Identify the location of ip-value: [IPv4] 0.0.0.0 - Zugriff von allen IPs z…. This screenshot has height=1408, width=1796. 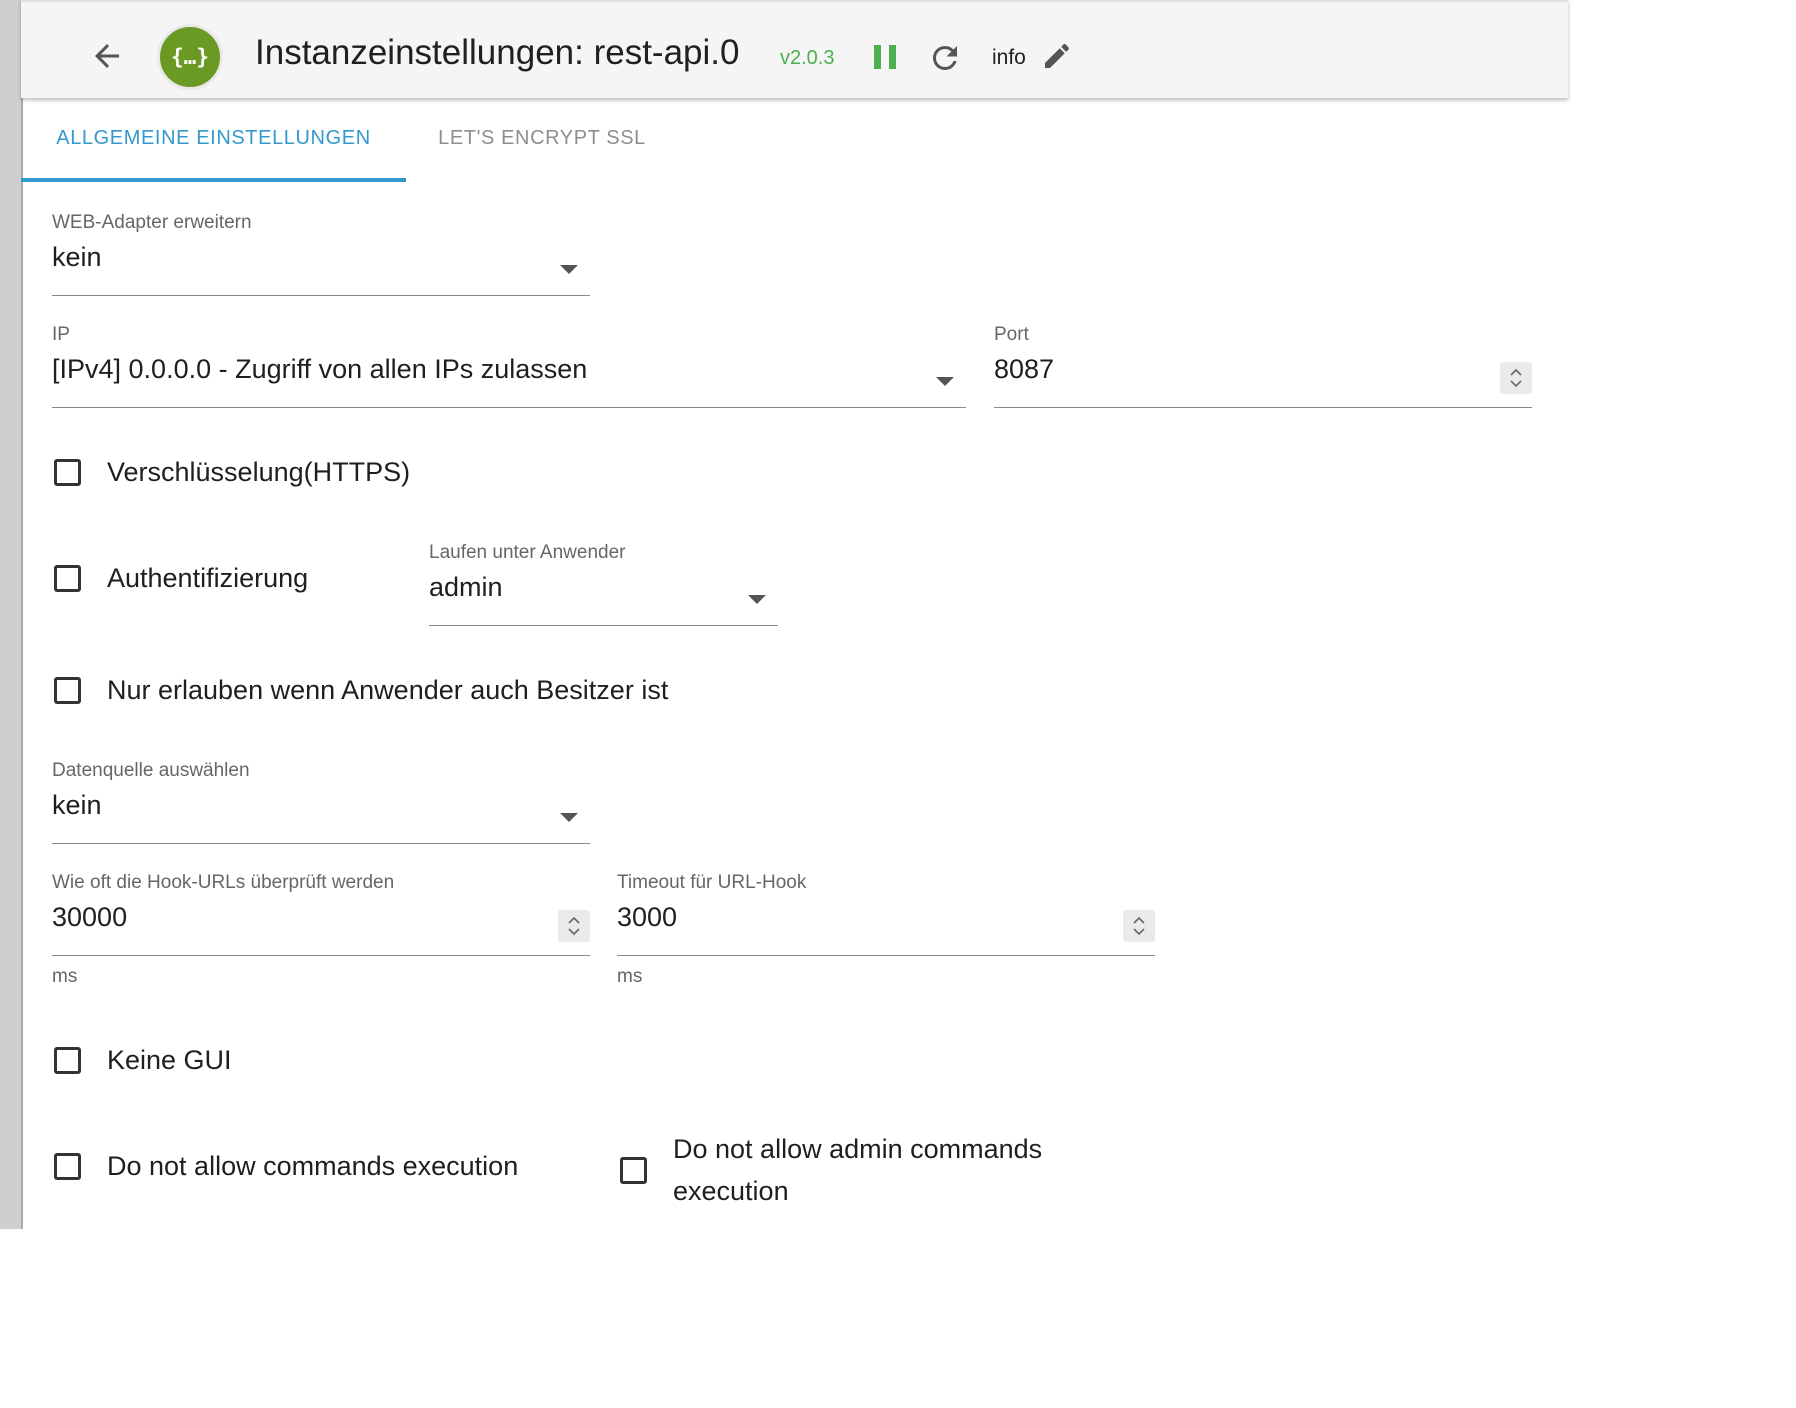
(320, 369).